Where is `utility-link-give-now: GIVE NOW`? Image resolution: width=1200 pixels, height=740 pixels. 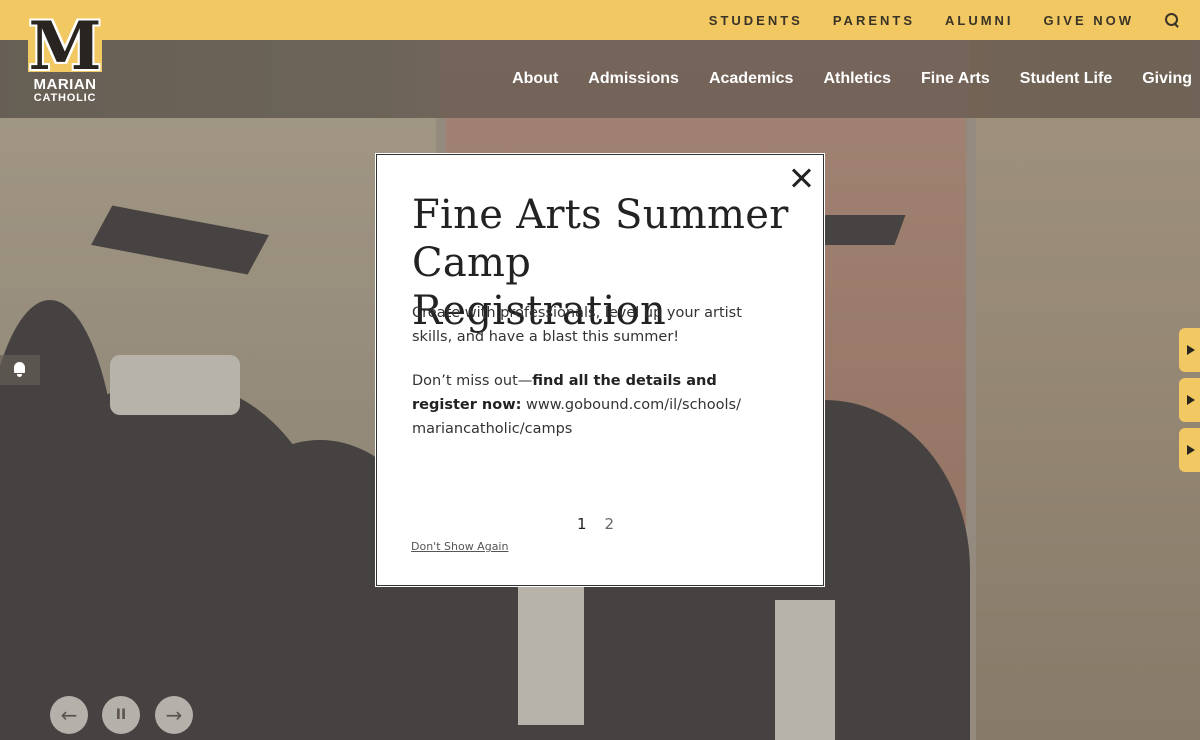
utility-link-give-now: GIVE NOW is located at coordinates (1089, 20).